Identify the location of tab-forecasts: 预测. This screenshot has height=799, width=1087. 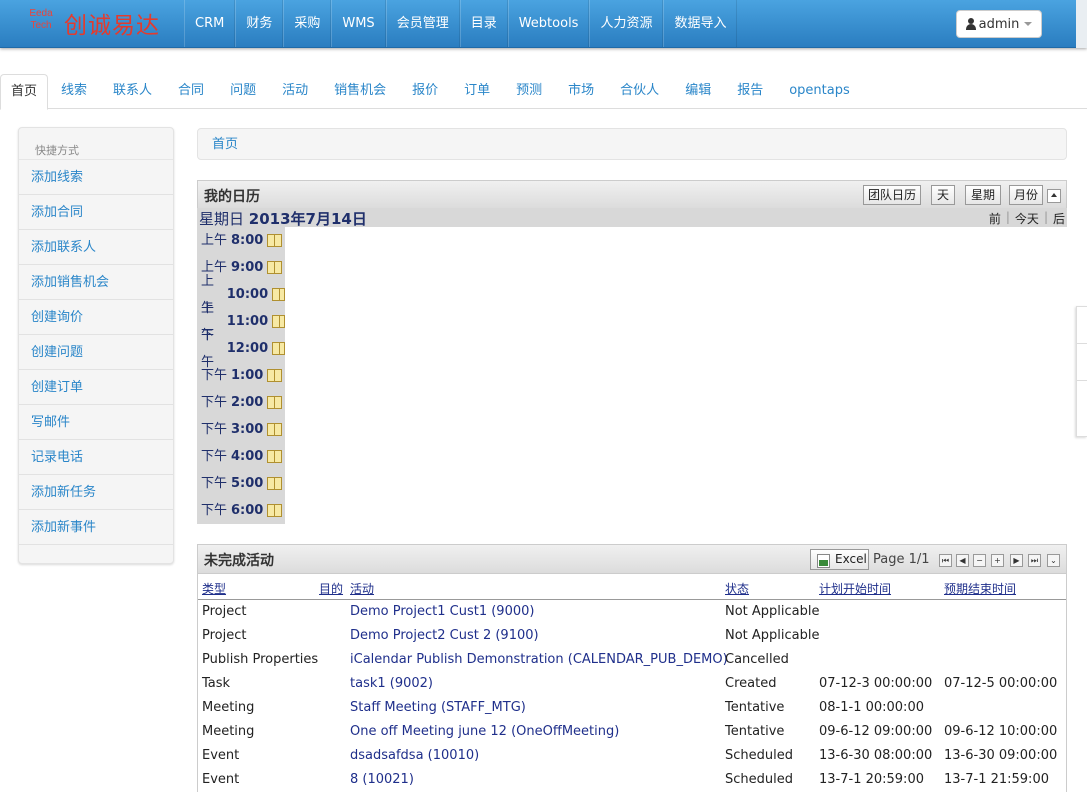
(529, 91).